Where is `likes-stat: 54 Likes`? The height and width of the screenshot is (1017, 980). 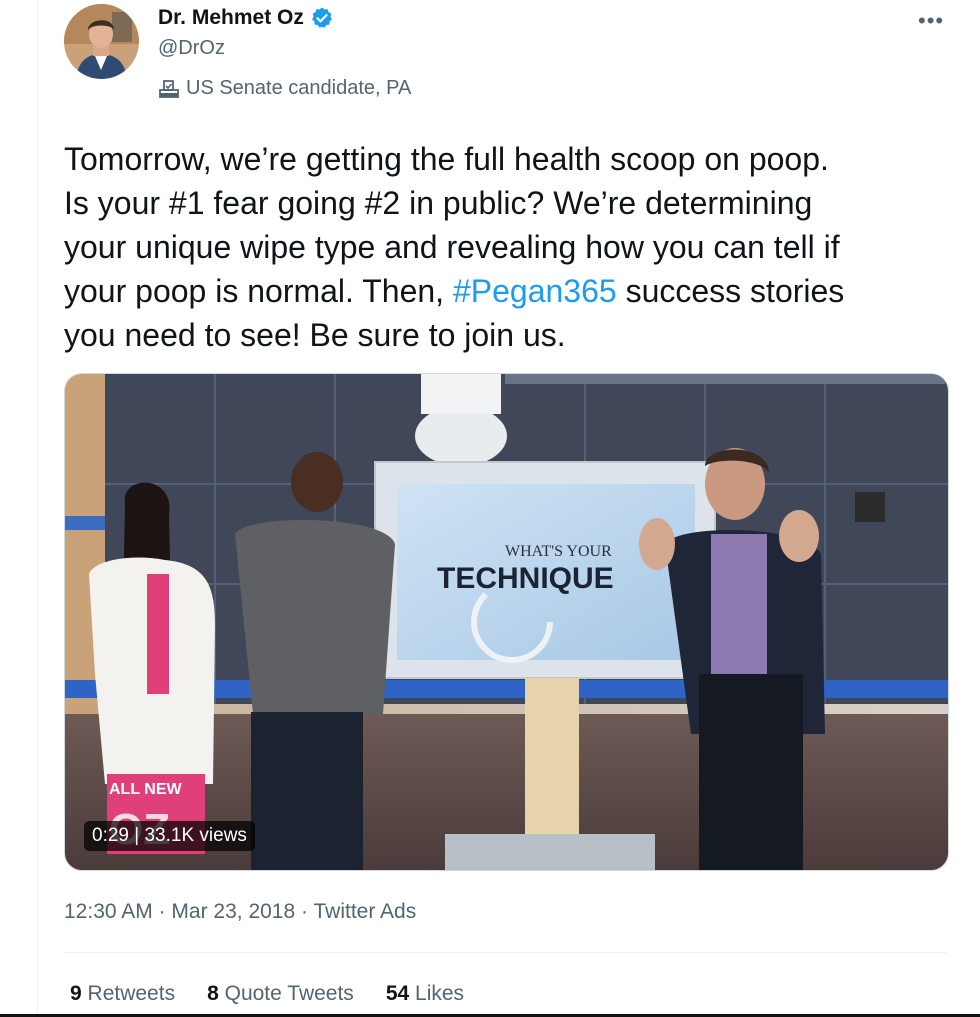 likes-stat: 54 Likes is located at coordinates (425, 994).